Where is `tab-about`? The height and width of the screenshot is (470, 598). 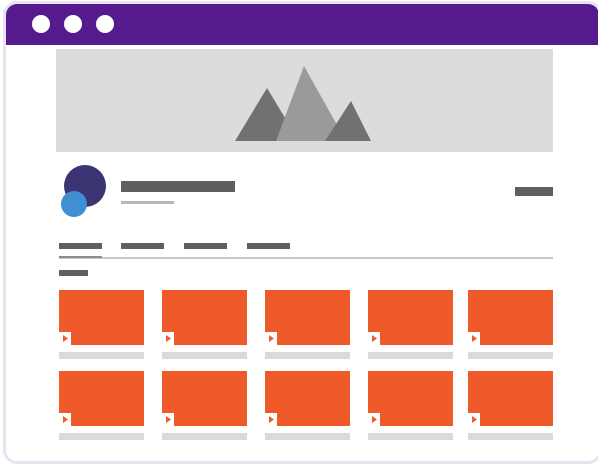 tab-about is located at coordinates (268, 246).